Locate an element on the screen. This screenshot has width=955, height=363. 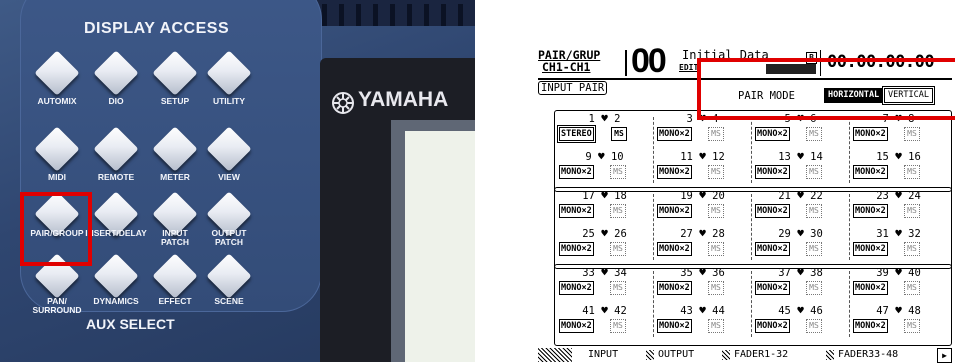
display-access-title: DISPLAY ACCESS is located at coordinates (157, 28).